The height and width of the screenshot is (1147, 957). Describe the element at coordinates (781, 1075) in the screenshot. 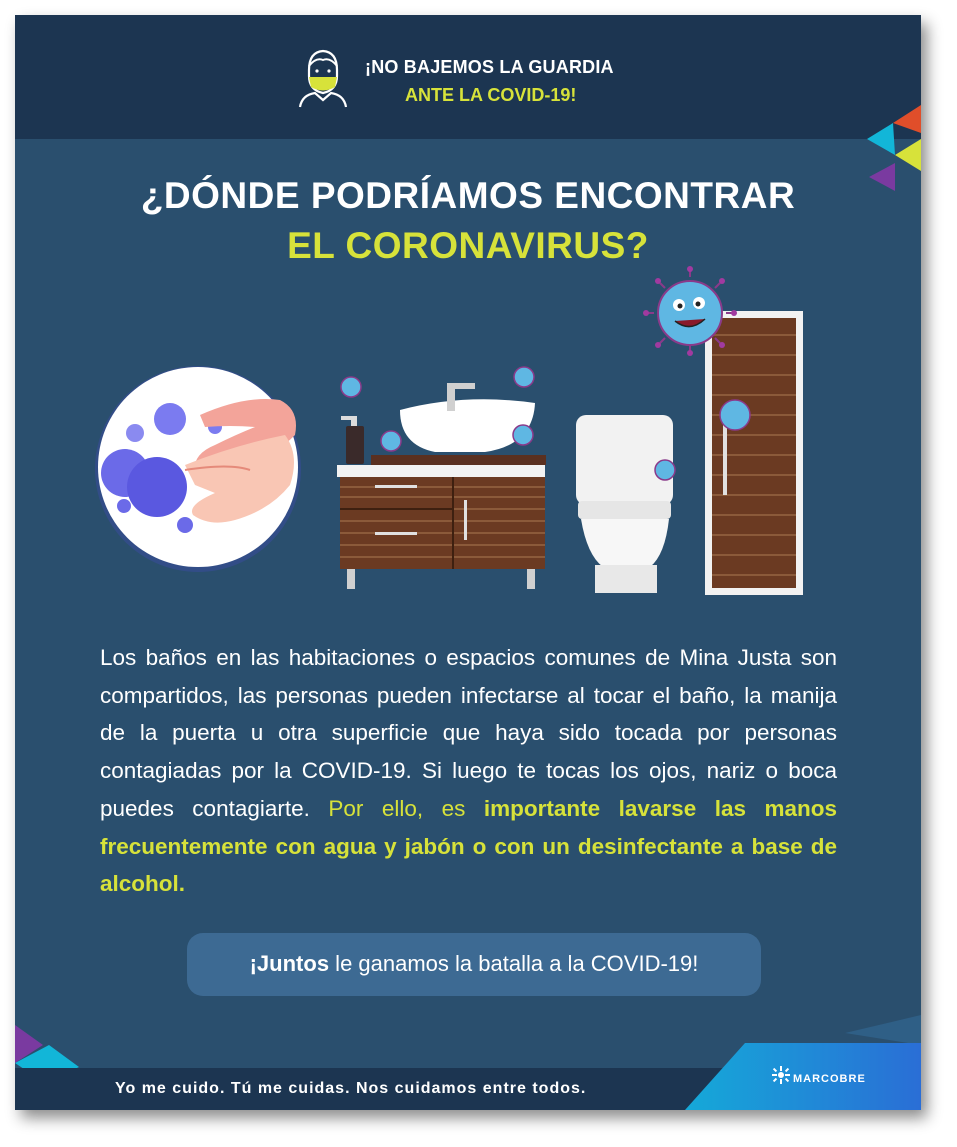

I see `marcobre-logo-icon` at that location.